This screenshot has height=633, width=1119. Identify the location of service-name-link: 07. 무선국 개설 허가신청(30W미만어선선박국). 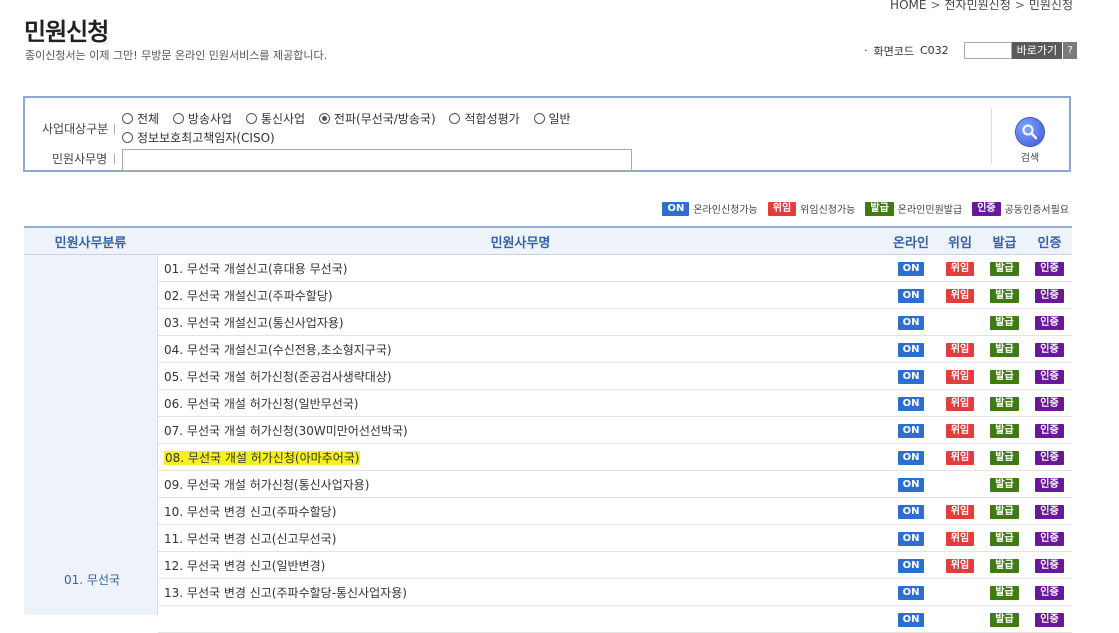
(521, 430).